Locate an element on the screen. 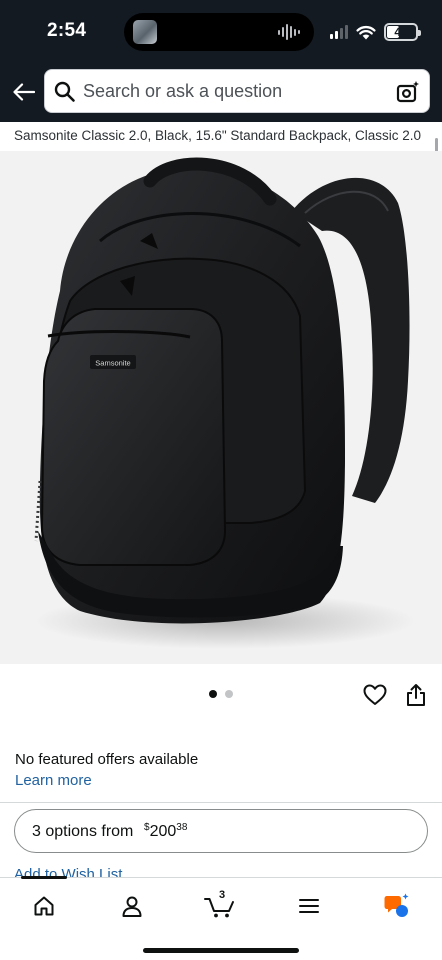 This screenshot has width=442, height=960. learn-more-link: Learn more is located at coordinates (53, 780).